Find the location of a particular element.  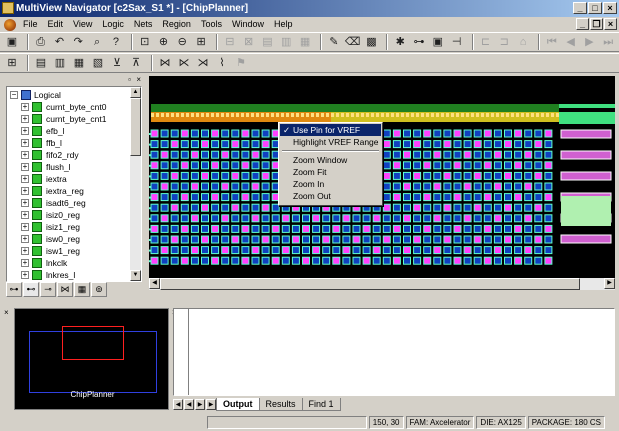

doc-restore-button: ❐ is located at coordinates (596, 24).